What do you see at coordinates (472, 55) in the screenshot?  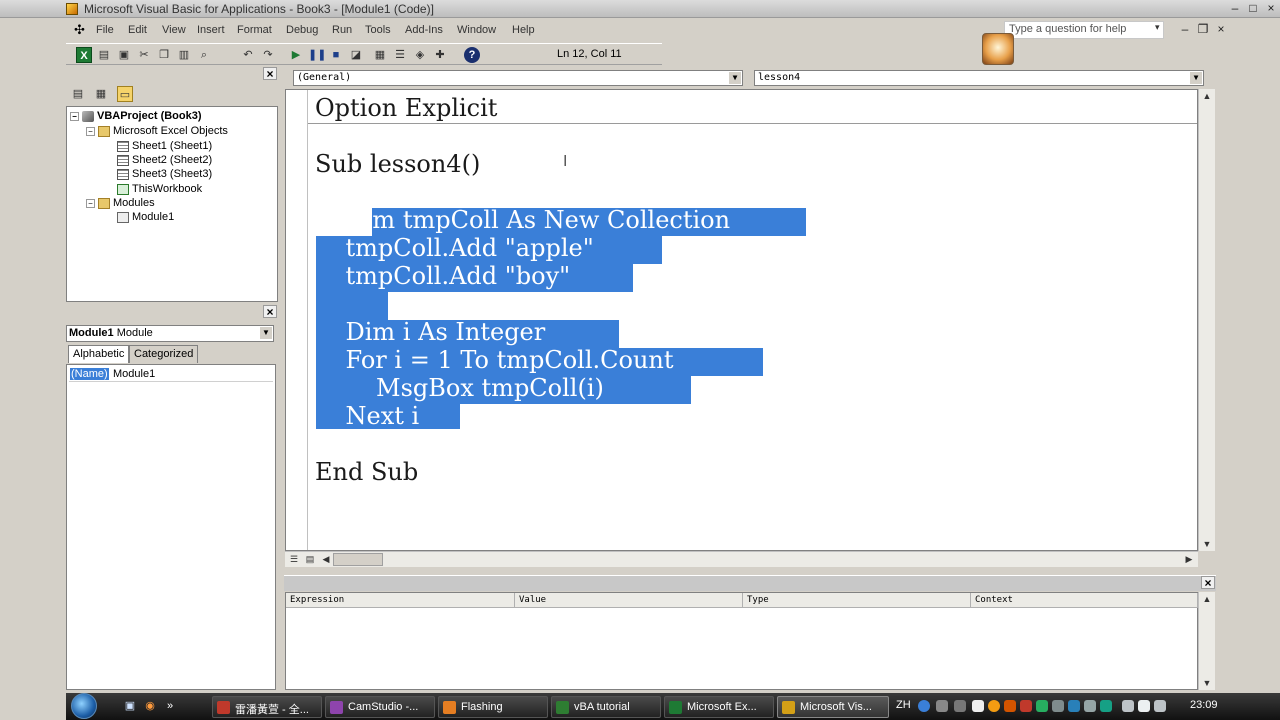 I see `help-icon: ?` at bounding box center [472, 55].